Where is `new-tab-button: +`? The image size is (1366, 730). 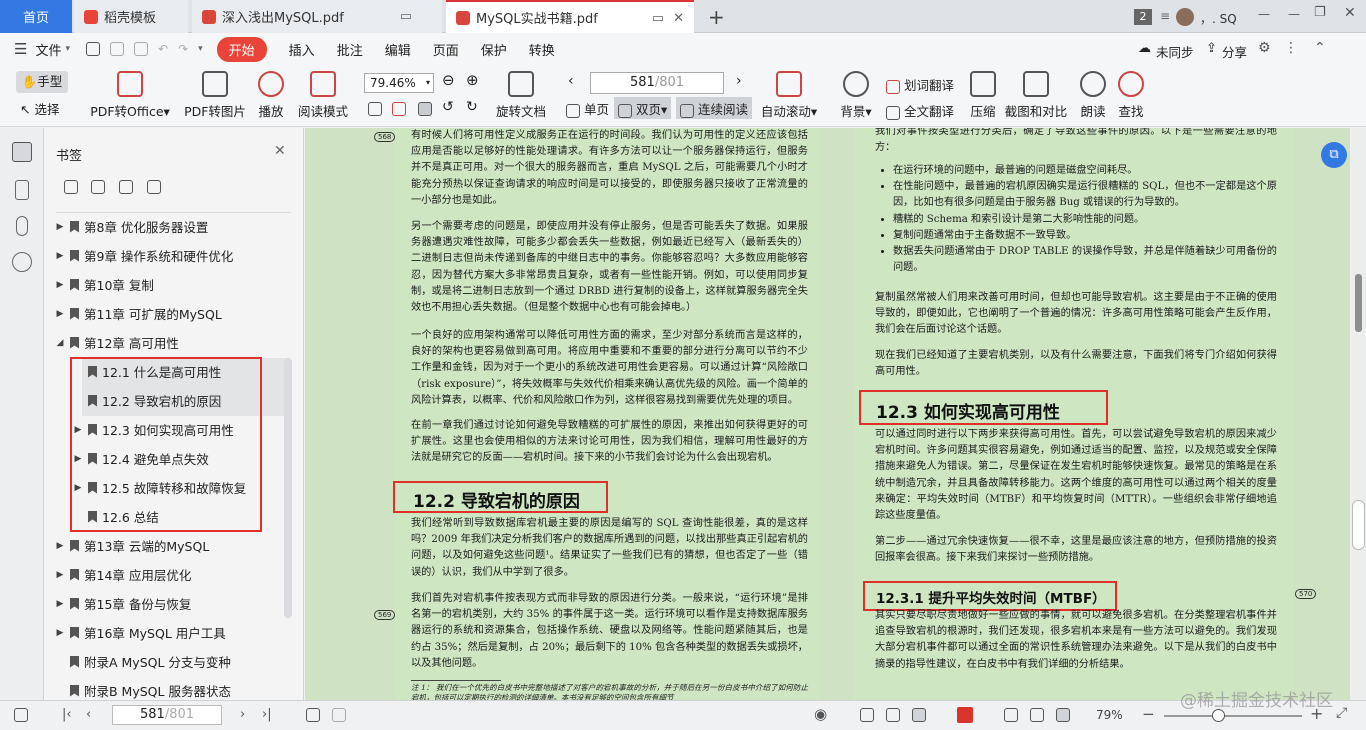 new-tab-button: + is located at coordinates (716, 17).